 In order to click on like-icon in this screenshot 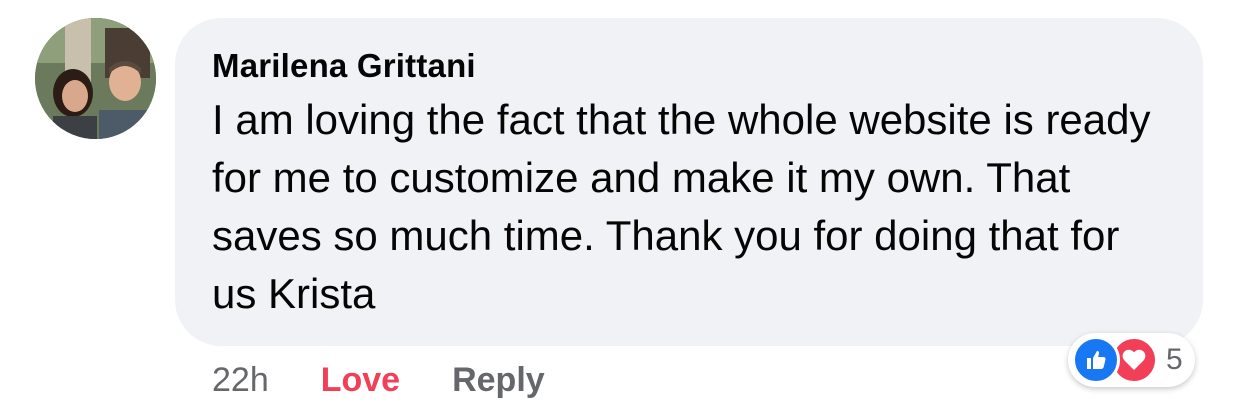, I will do `click(1096, 360)`.